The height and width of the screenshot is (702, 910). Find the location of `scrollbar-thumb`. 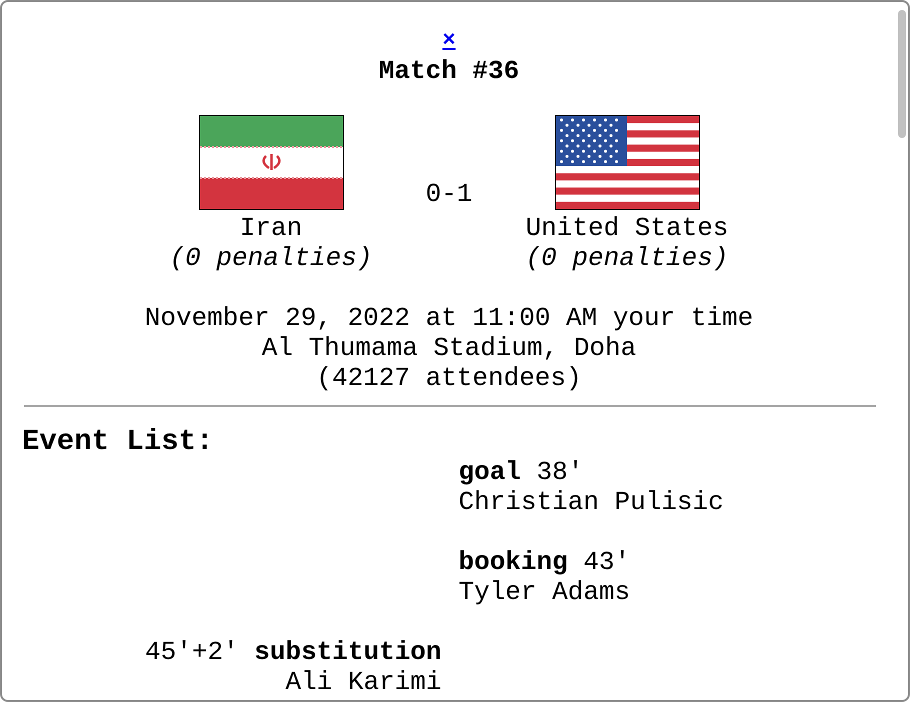

scrollbar-thumb is located at coordinates (902, 74).